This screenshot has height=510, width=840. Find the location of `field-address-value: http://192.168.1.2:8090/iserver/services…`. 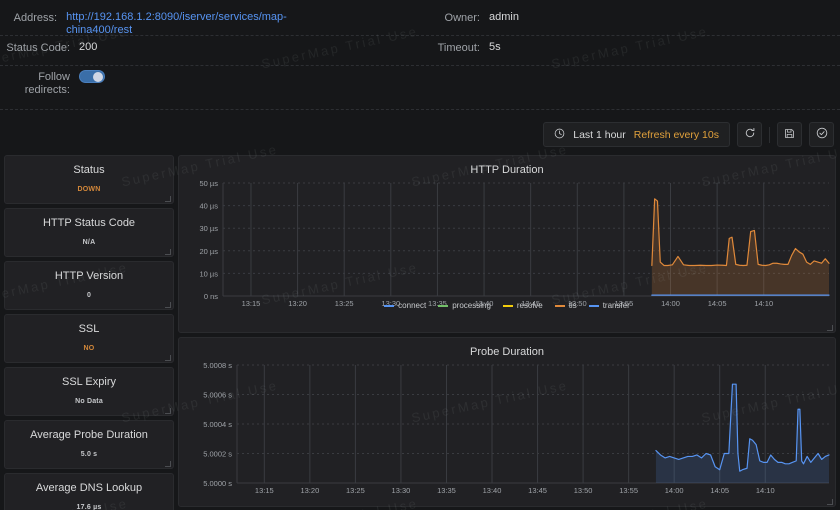

field-address-value: http://192.168.1.2:8090/iserver/services… is located at coordinates (183, 24).